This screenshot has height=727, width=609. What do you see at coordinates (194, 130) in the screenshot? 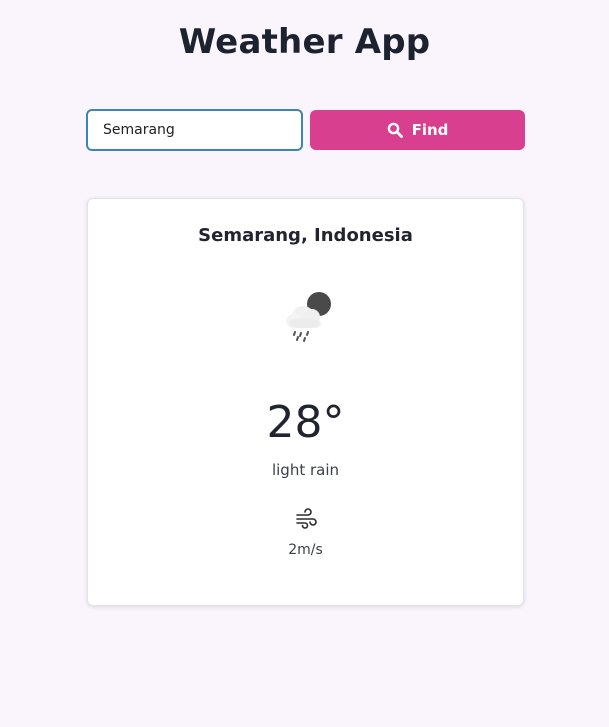
I see `city-search-input` at bounding box center [194, 130].